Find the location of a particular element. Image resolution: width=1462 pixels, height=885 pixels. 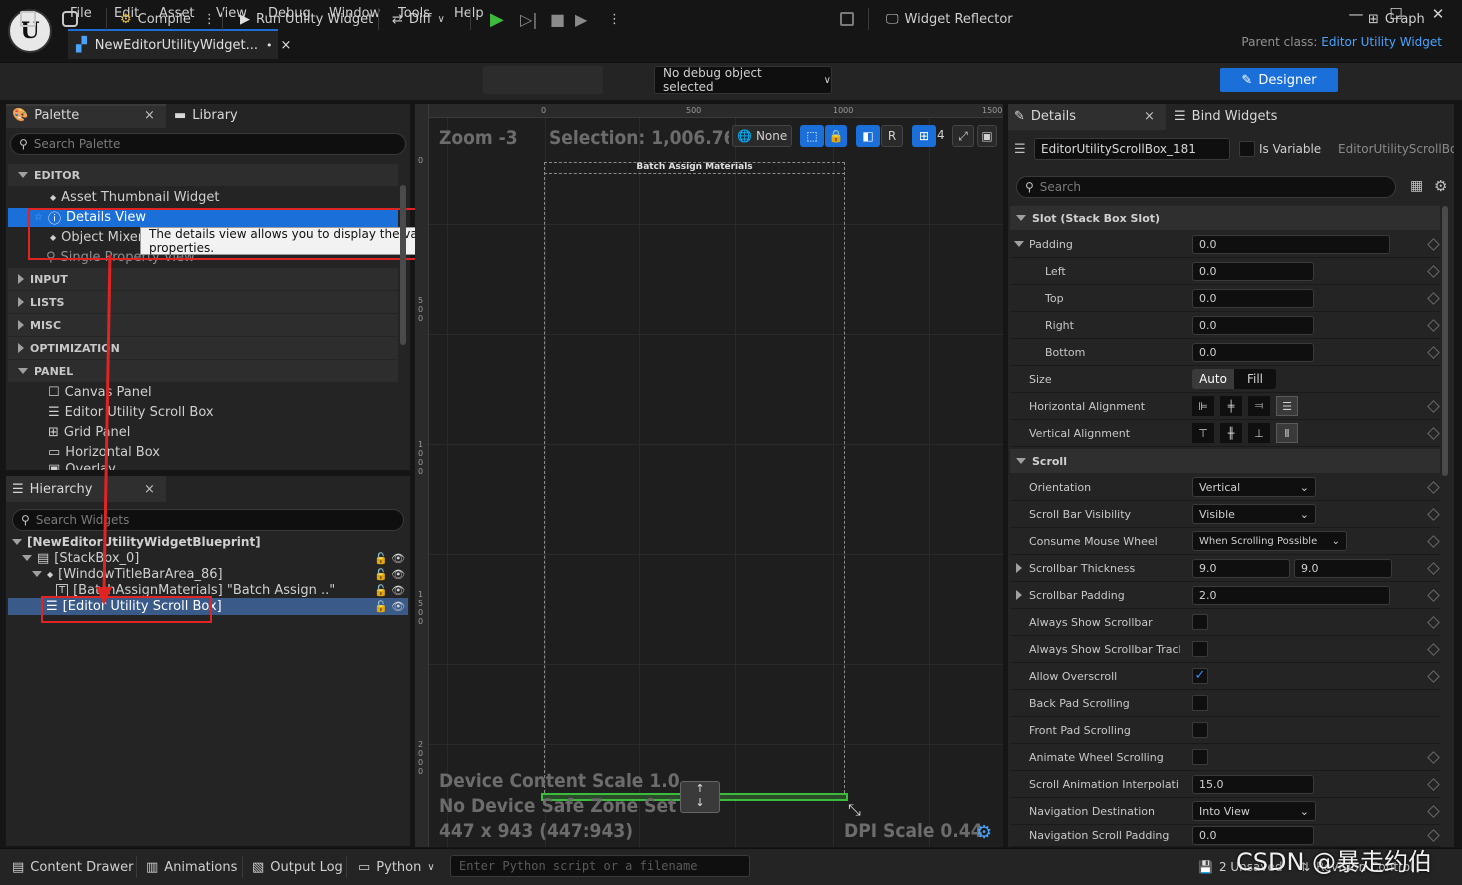

scroll-animation-field: 15.0 is located at coordinates (1253, 784).